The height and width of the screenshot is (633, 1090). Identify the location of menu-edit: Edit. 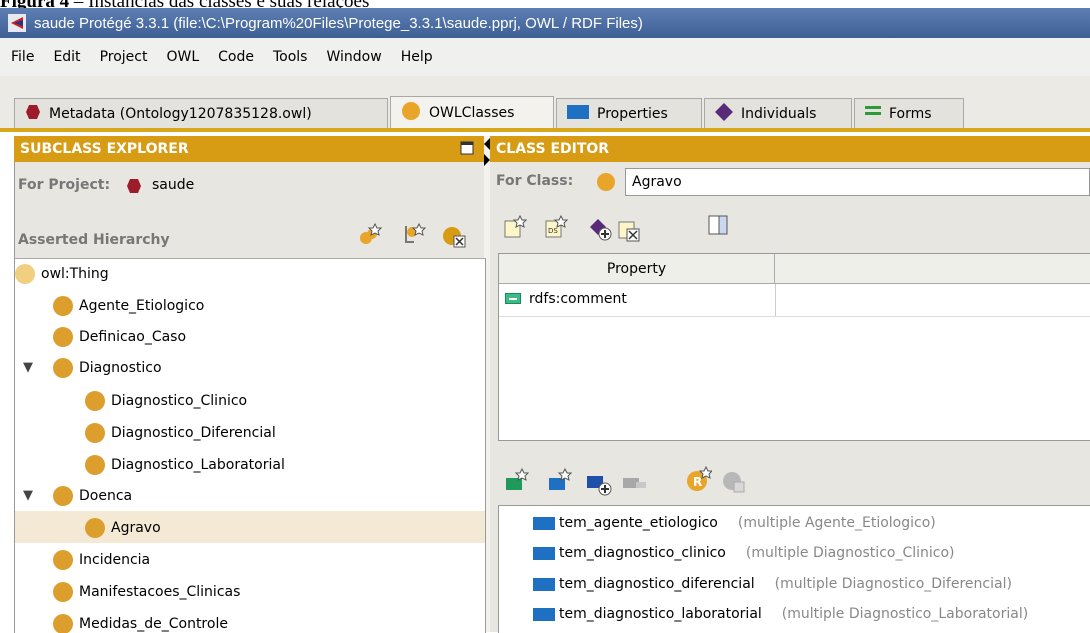
(66, 57).